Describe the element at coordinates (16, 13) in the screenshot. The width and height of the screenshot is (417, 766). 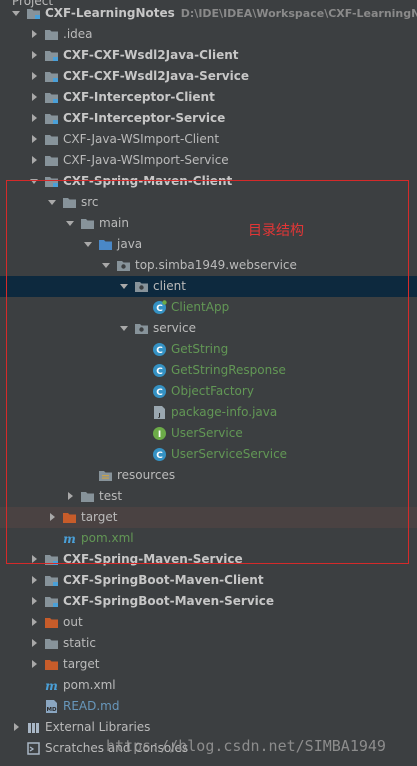
I see `chevron-down-icon` at that location.